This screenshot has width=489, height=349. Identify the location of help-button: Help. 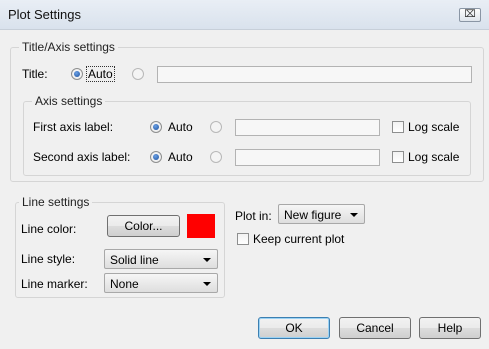
(450, 328).